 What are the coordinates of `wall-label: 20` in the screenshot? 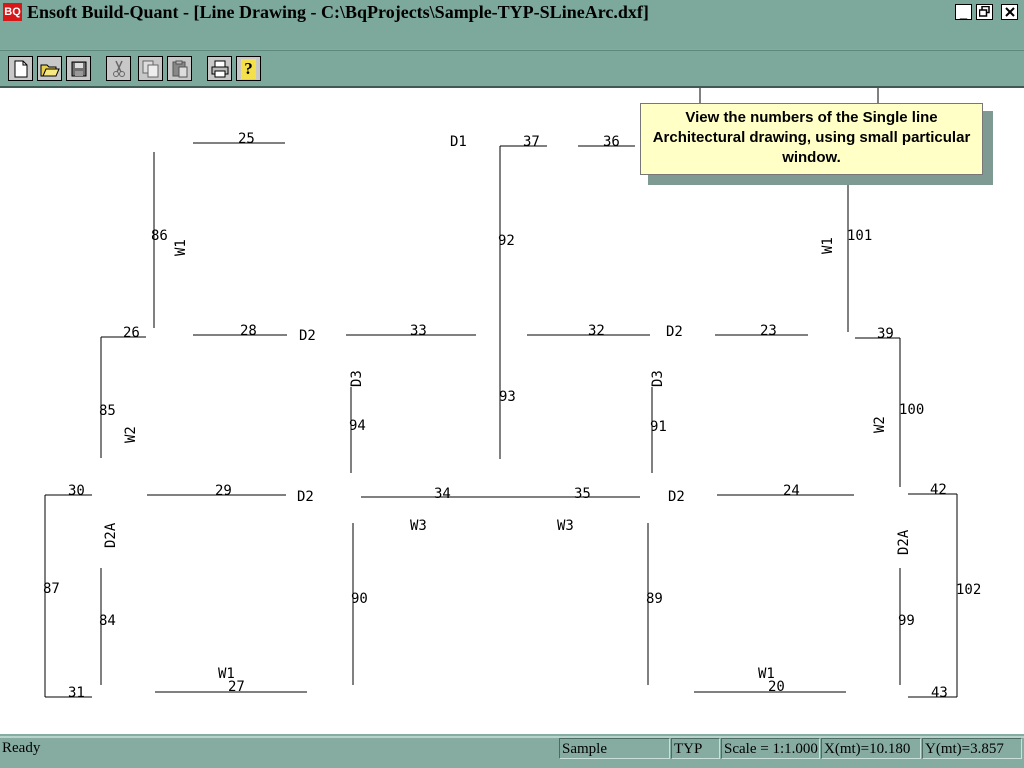 It's located at (776, 687).